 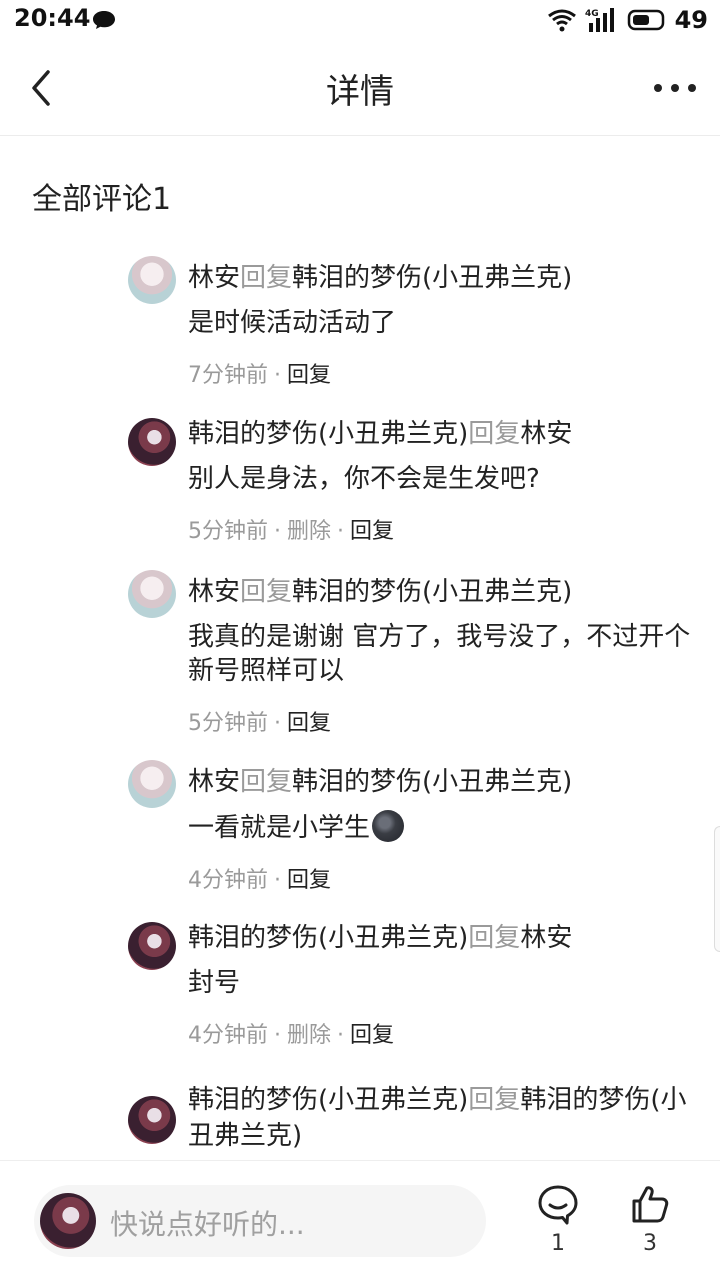 What do you see at coordinates (228, 375) in the screenshot?
I see `comment-time: 7分钟前` at bounding box center [228, 375].